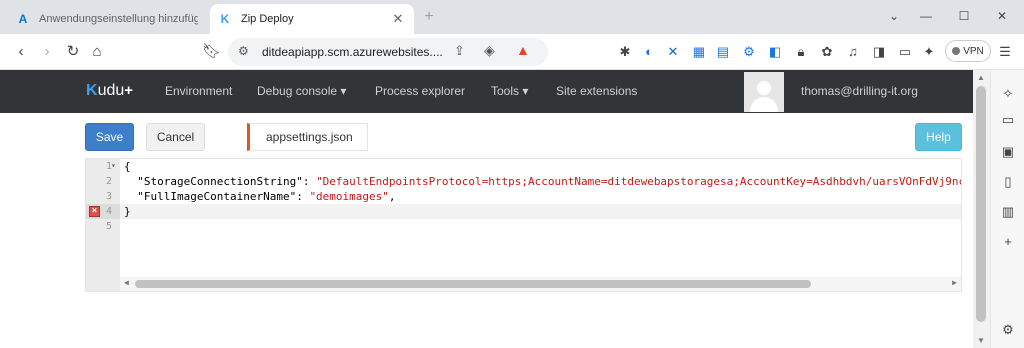 Image resolution: width=1024 pixels, height=348 pixels. Describe the element at coordinates (103, 225) in the screenshot. I see `editor-gutter: 1 ▾ 2 3 4 × 5` at that location.